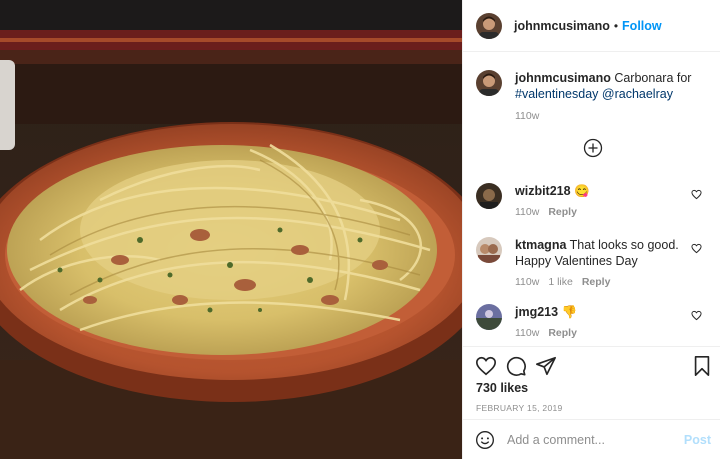  Describe the element at coordinates (602, 321) in the screenshot. I see `comment-body: jmg213 👎 110w Reply` at that location.